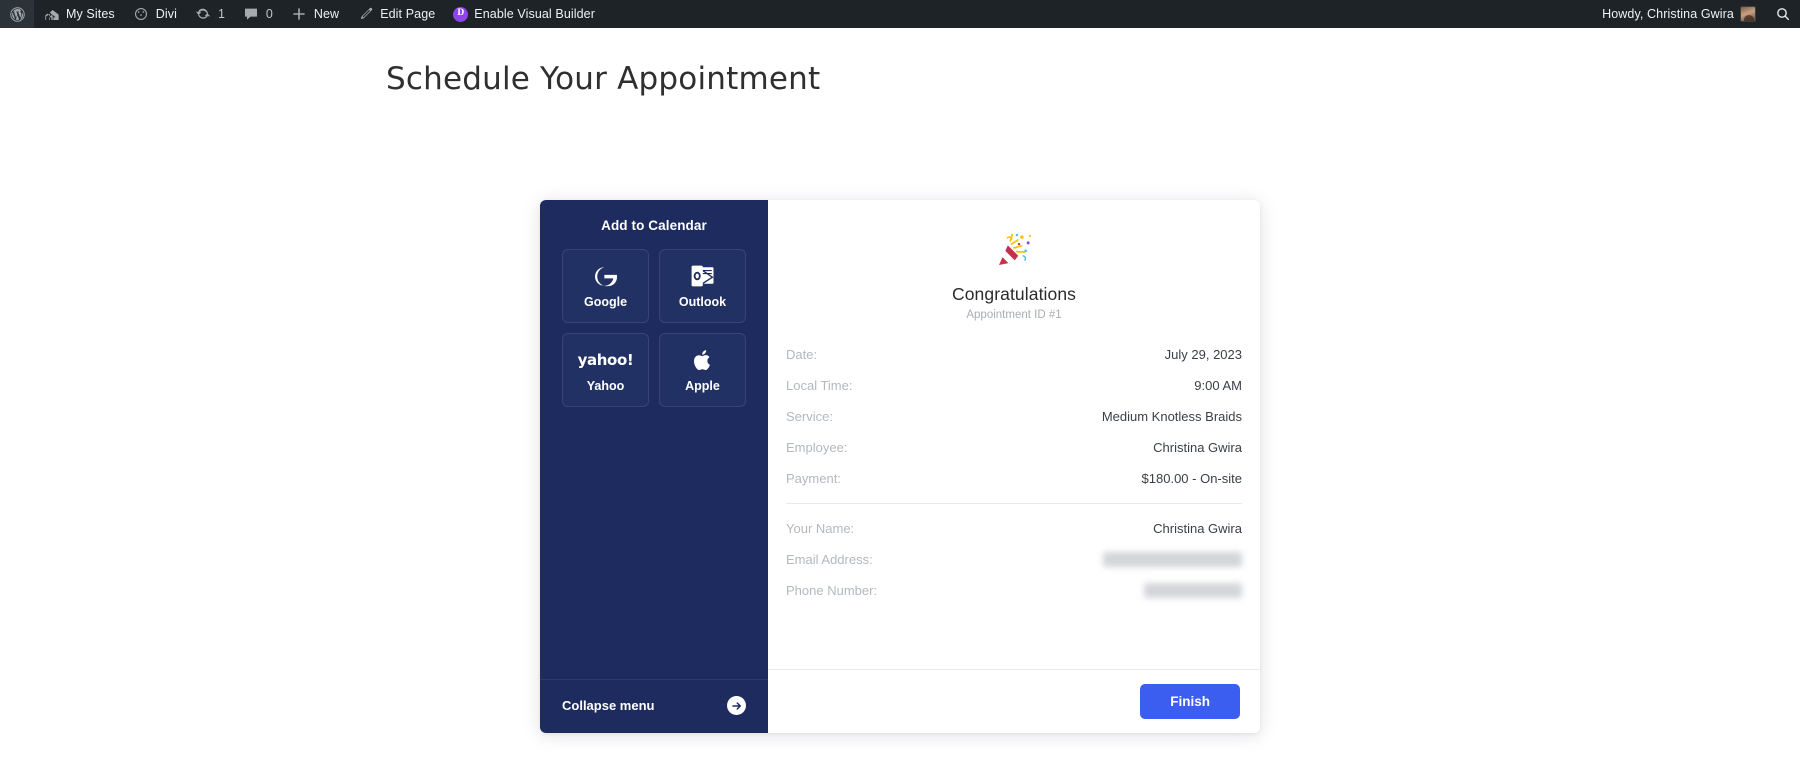  Describe the element at coordinates (1014, 528) in the screenshot. I see `detail-row: Your Name: Christina Gwira` at that location.